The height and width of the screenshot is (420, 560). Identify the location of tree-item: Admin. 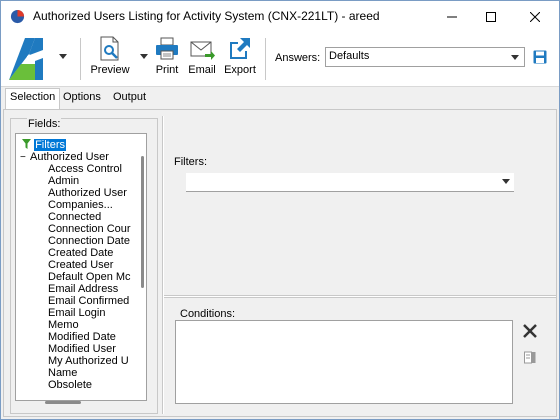
(63, 181).